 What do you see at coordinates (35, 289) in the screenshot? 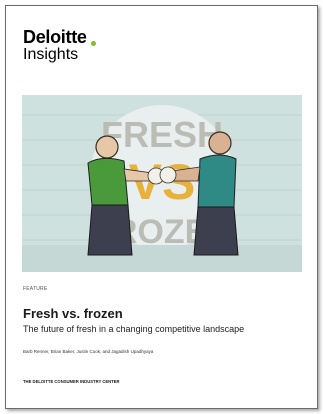
I see `article-label: FEATURE` at bounding box center [35, 289].